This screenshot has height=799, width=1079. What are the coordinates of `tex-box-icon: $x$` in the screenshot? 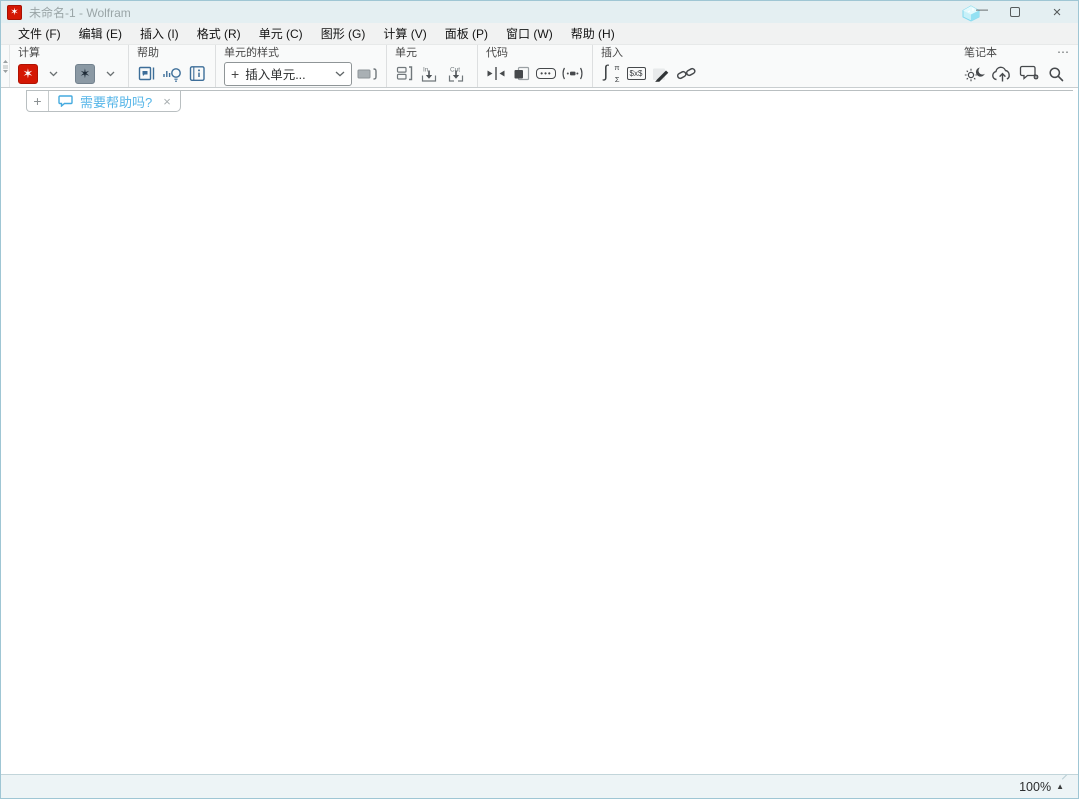 It's located at (636, 73).